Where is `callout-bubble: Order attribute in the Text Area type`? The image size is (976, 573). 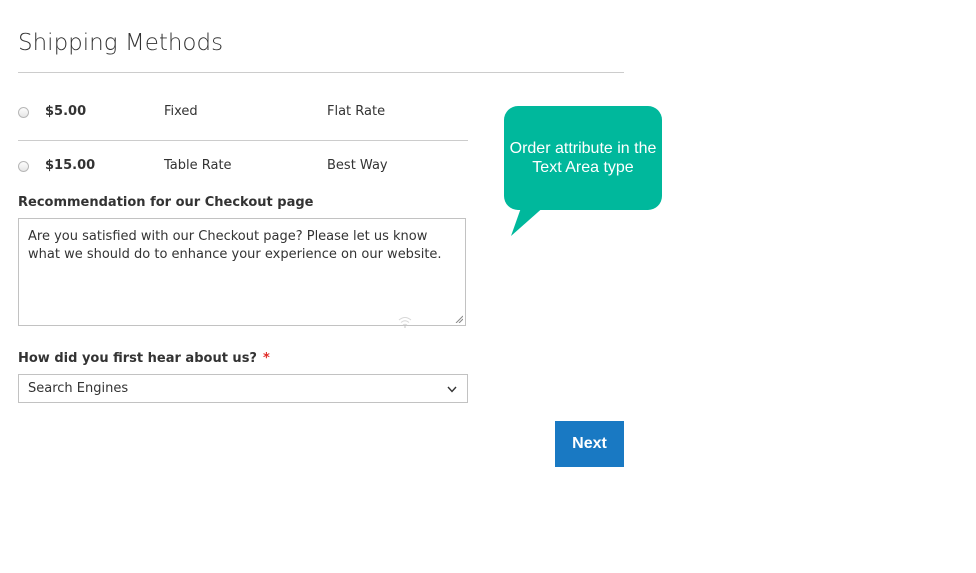
callout-bubble: Order attribute in the Text Area type is located at coordinates (583, 158).